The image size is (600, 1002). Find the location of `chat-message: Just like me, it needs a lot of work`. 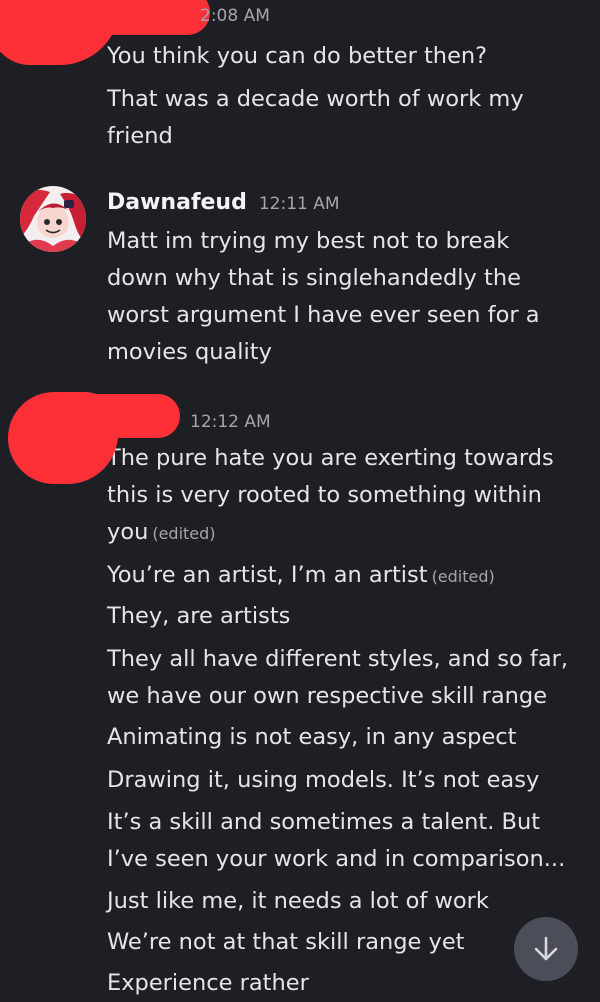

chat-message: Just like me, it needs a lot of work is located at coordinates (342, 901).